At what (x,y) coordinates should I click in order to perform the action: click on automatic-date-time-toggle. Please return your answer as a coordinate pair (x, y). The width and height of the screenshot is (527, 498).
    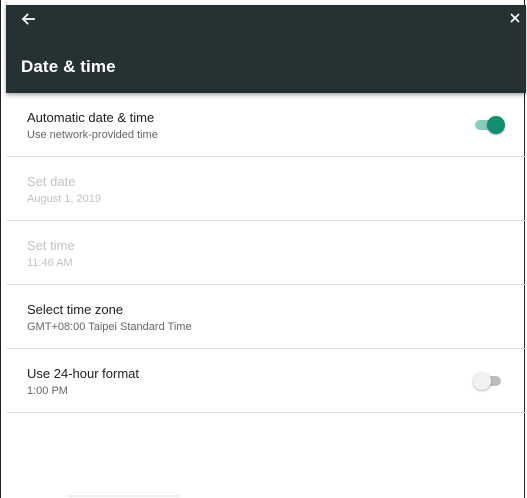
    Looking at the image, I should click on (489, 125).